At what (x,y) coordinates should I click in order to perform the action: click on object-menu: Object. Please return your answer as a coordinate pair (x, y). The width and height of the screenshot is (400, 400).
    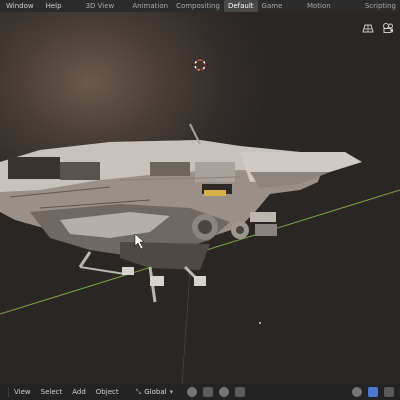
    Looking at the image, I should click on (107, 392).